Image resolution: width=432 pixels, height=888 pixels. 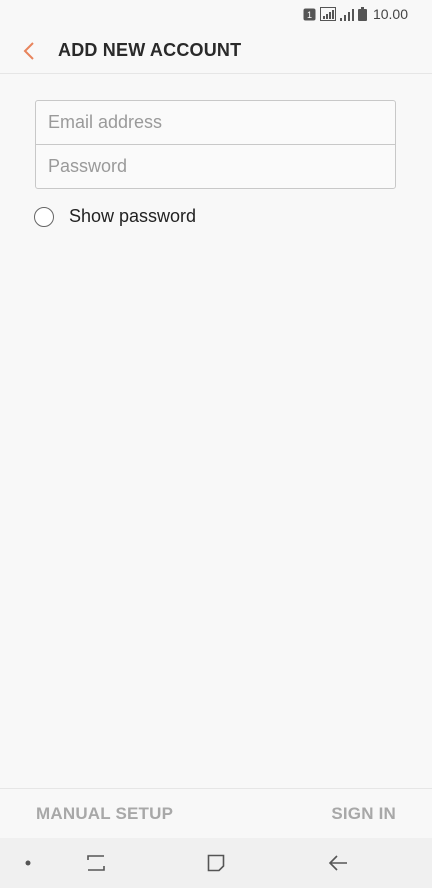 I want to click on system-back-button, so click(x=338, y=863).